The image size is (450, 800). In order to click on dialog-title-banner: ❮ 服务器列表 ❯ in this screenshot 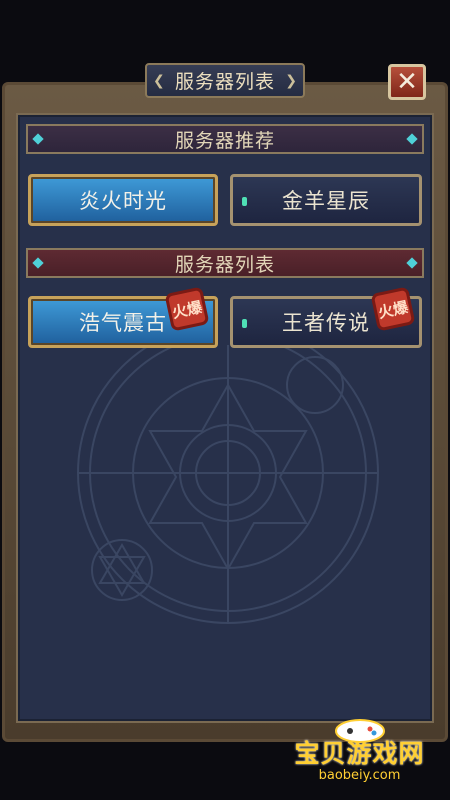, I will do `click(225, 80)`.